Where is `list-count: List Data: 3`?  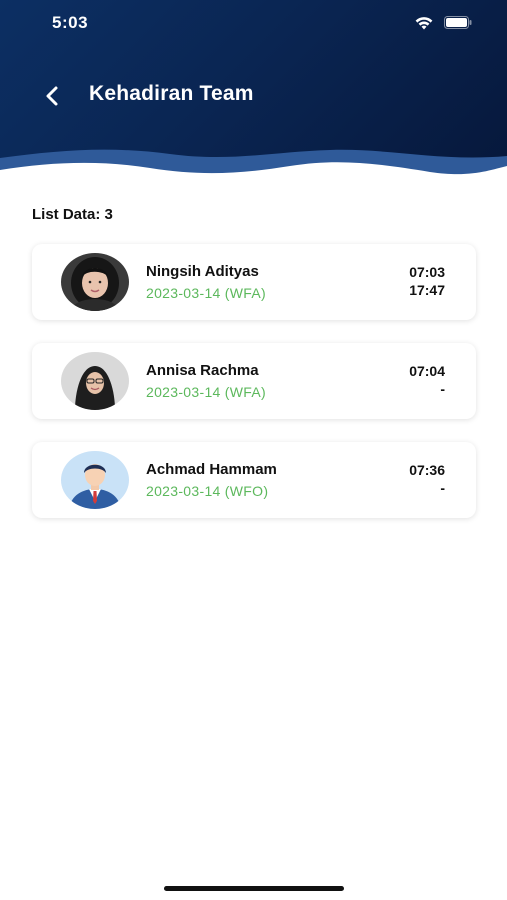 list-count: List Data: 3 is located at coordinates (72, 214).